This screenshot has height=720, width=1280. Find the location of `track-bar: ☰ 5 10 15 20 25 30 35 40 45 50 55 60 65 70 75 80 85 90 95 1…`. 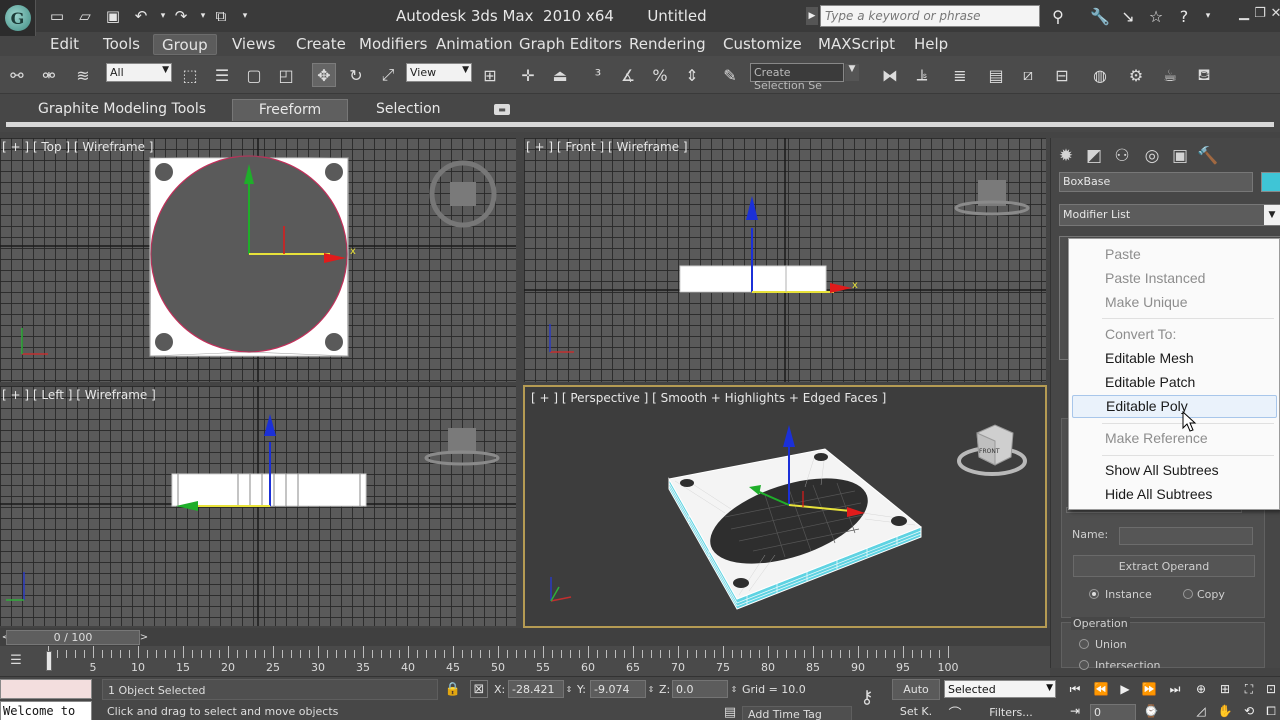

track-bar: ☰ 5 10 15 20 25 30 35 40 45 50 55 60 65 70 75 80 85 90 95 1… is located at coordinates (525, 661).